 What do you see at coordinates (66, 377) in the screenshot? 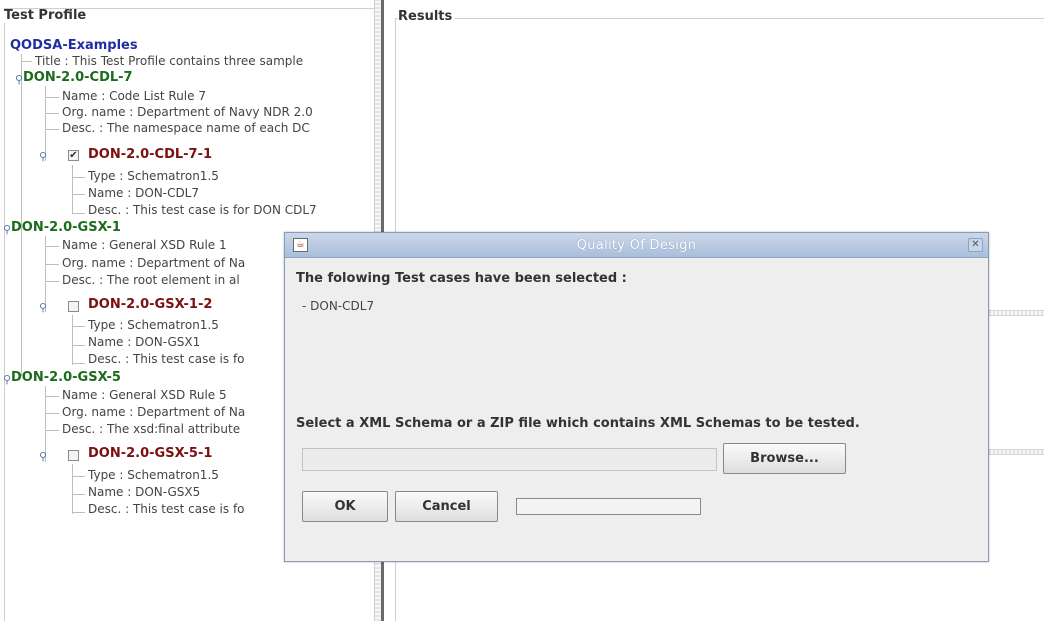
I see `tree-rule-gsx-5: DON-2.0-GSX-5` at bounding box center [66, 377].